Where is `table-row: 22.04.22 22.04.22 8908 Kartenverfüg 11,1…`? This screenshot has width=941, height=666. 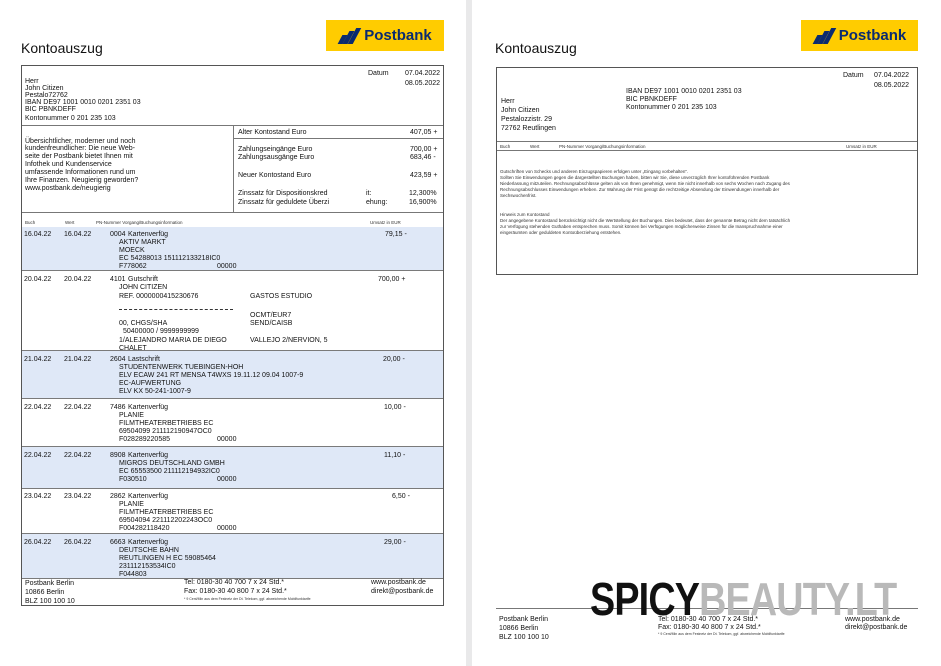
table-row: 22.04.22 22.04.22 8908 Kartenverfüg 11,1… is located at coordinates (232, 468).